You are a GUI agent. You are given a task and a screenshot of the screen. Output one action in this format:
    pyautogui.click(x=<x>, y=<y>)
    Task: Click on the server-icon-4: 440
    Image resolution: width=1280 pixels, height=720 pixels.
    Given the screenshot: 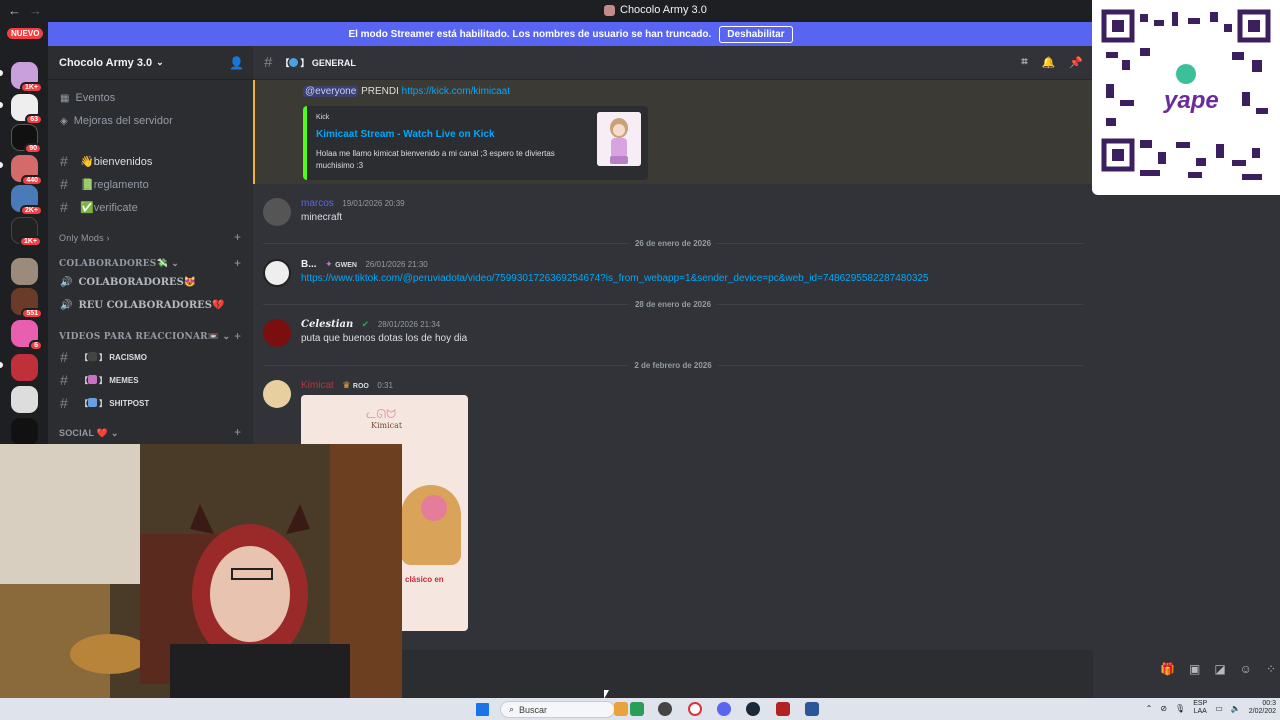 What is the action you would take?
    pyautogui.click(x=27, y=170)
    